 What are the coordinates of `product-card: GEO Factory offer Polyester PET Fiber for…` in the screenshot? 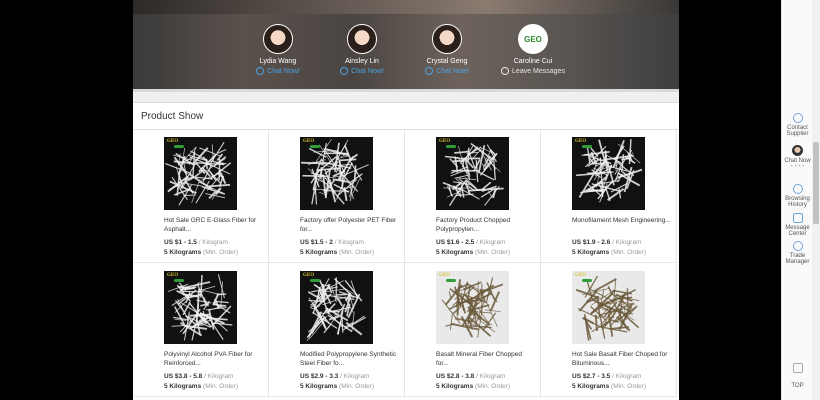 It's located at (337, 196).